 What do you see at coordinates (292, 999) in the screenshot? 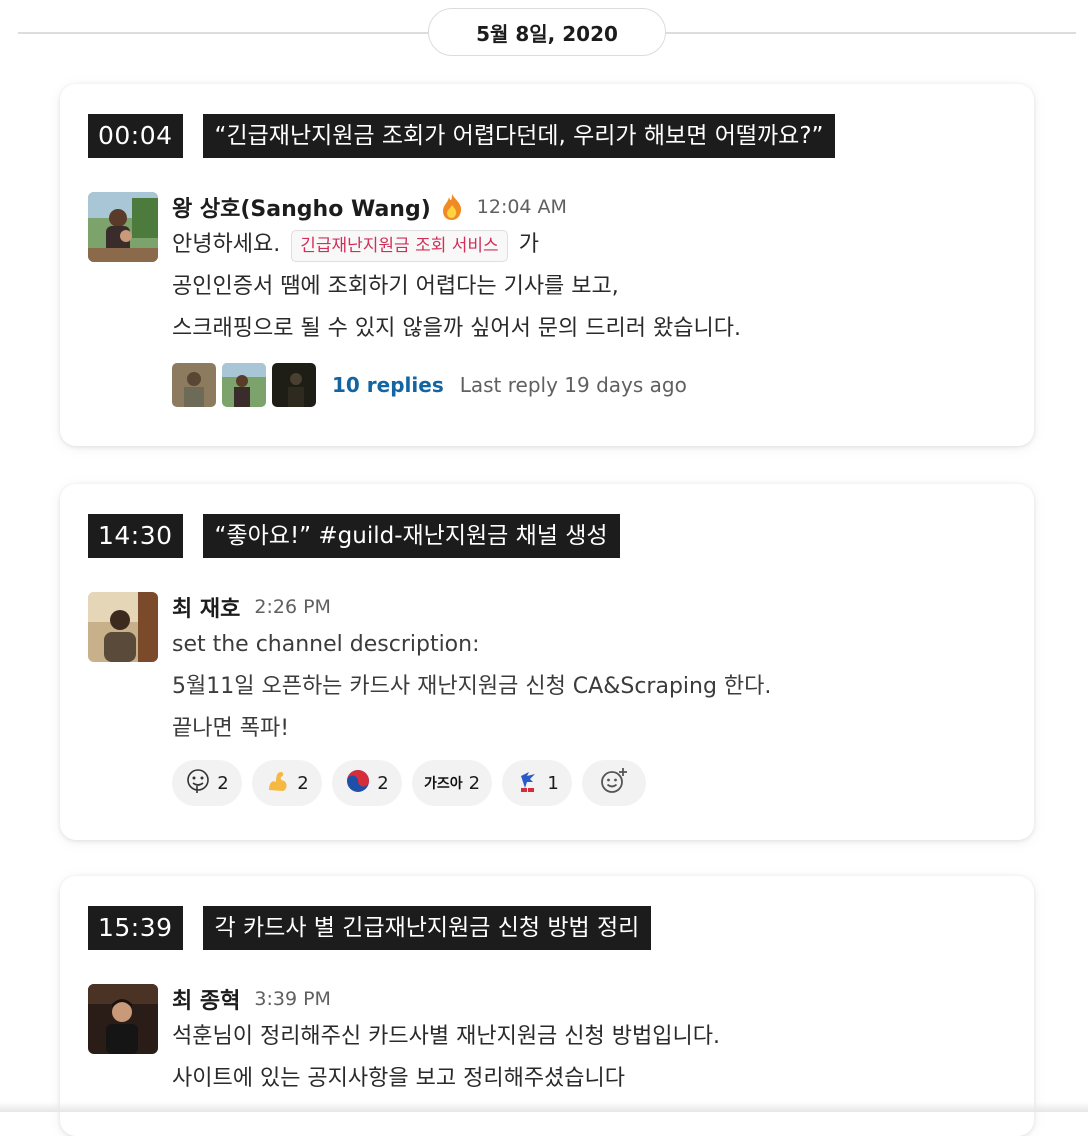
I see `timestamp: 3:39 PM` at bounding box center [292, 999].